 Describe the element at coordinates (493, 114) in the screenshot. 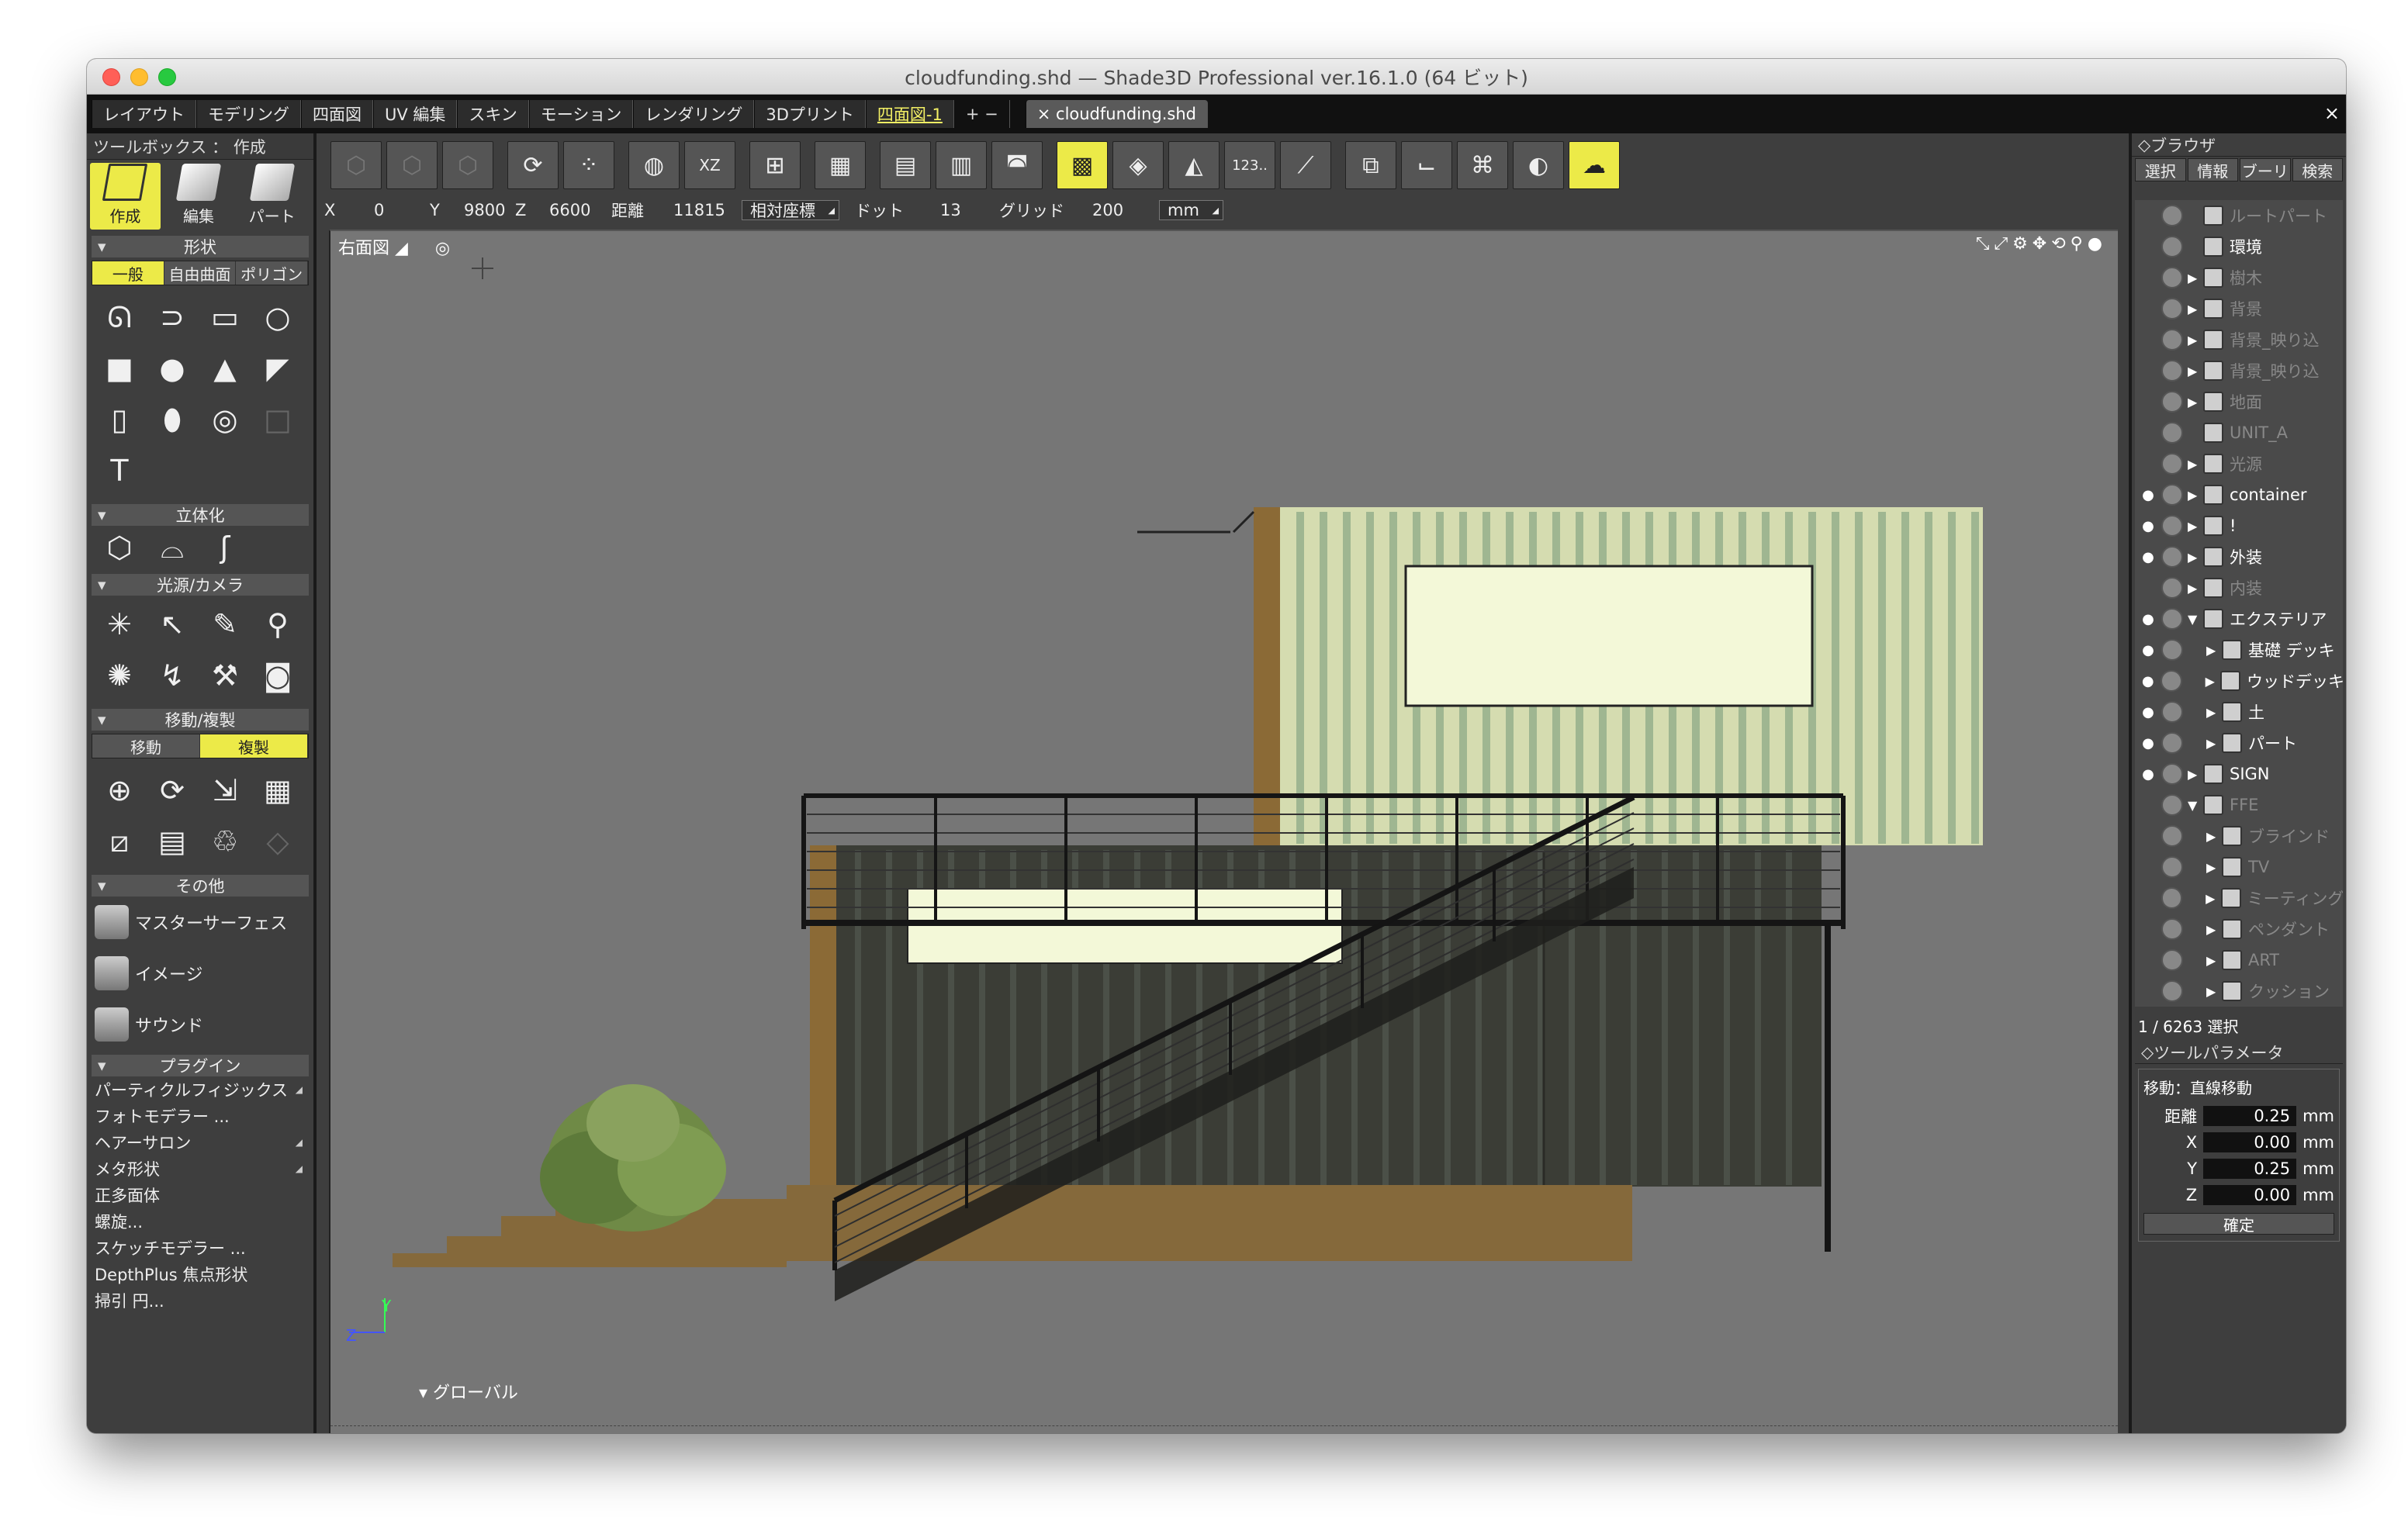

I see `tab-skin: スキン` at that location.